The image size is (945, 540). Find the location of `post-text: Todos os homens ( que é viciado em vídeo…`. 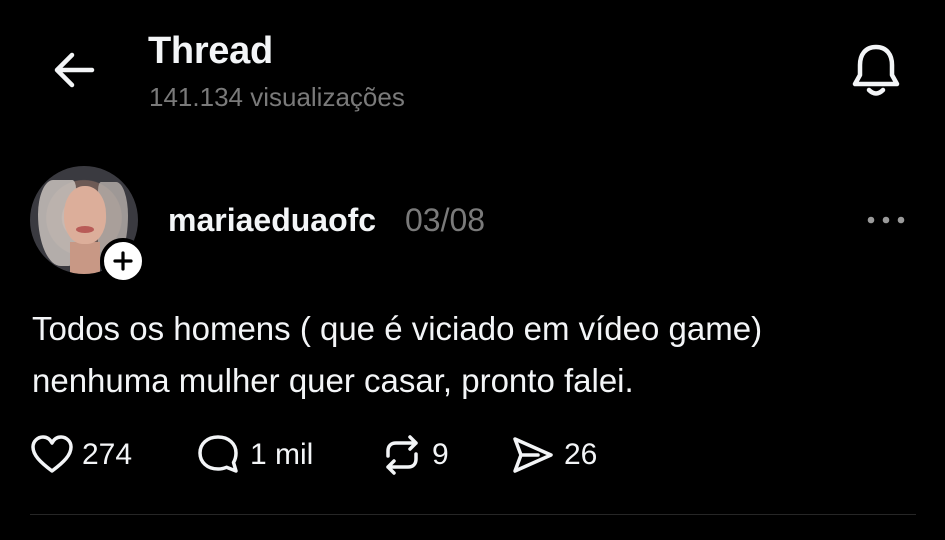

post-text: Todos os homens ( que é viciado em vídeo… is located at coordinates (397, 354).